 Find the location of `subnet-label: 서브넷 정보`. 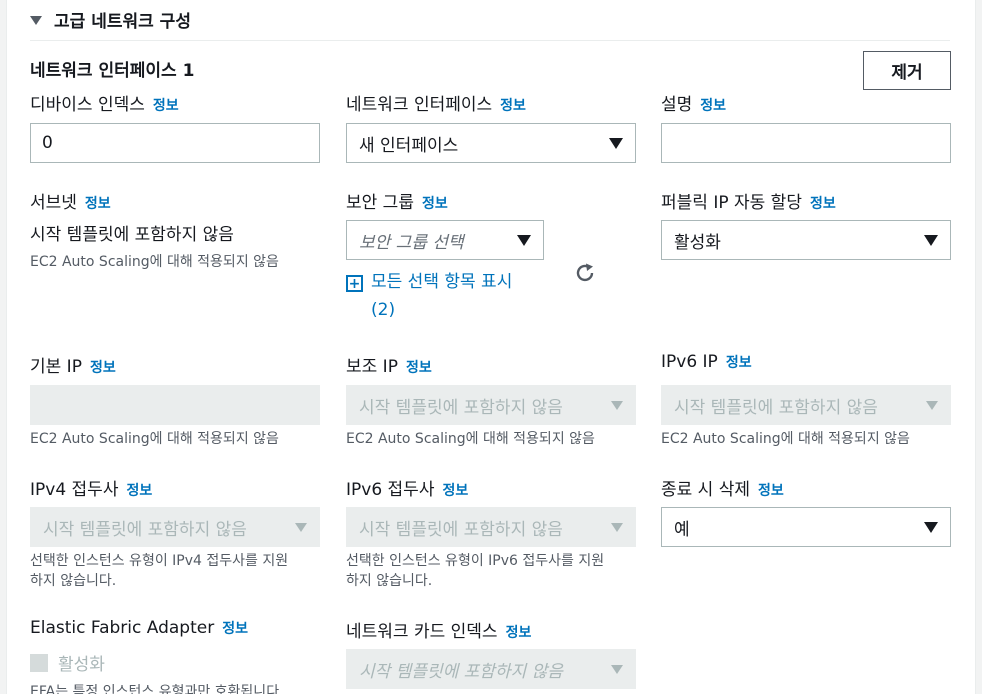

subnet-label: 서브넷 정보 is located at coordinates (70, 203).